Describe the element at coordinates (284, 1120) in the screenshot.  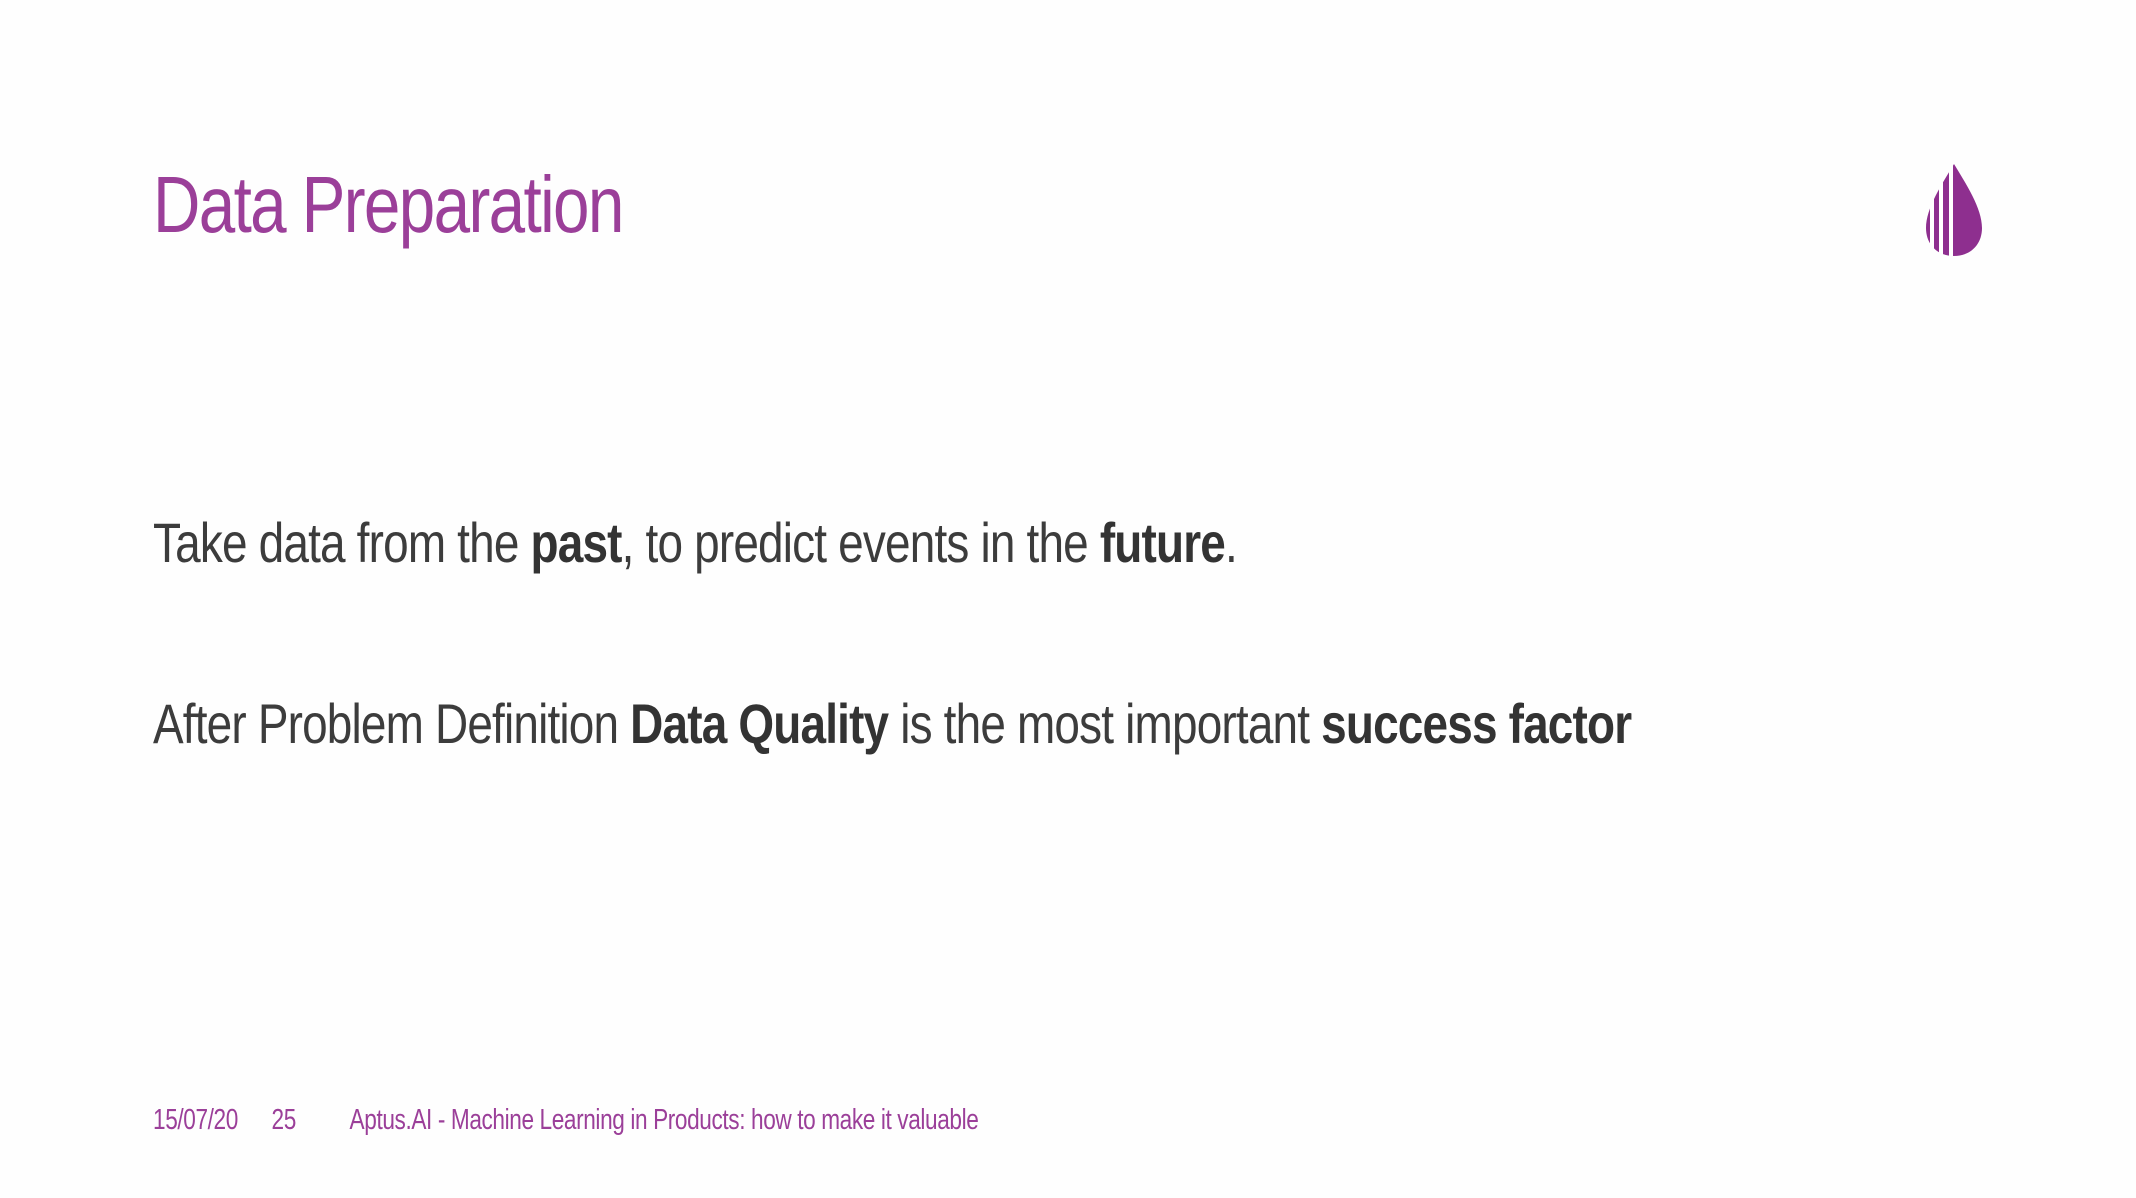
I see `footer-page-number: 25` at that location.